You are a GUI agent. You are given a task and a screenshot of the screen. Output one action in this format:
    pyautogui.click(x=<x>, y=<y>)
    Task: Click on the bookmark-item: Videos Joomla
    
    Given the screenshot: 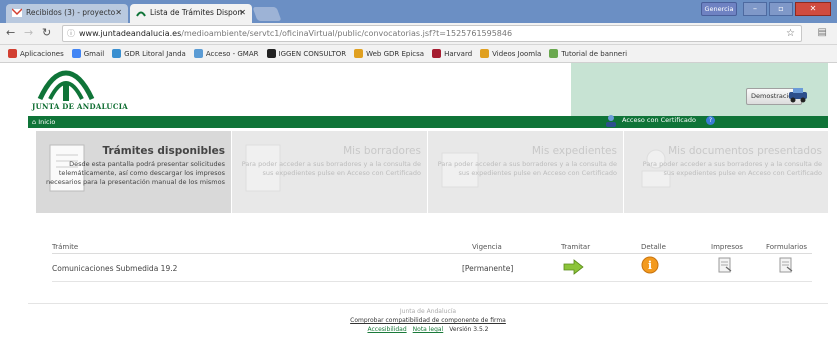 What is the action you would take?
    pyautogui.click(x=510, y=53)
    